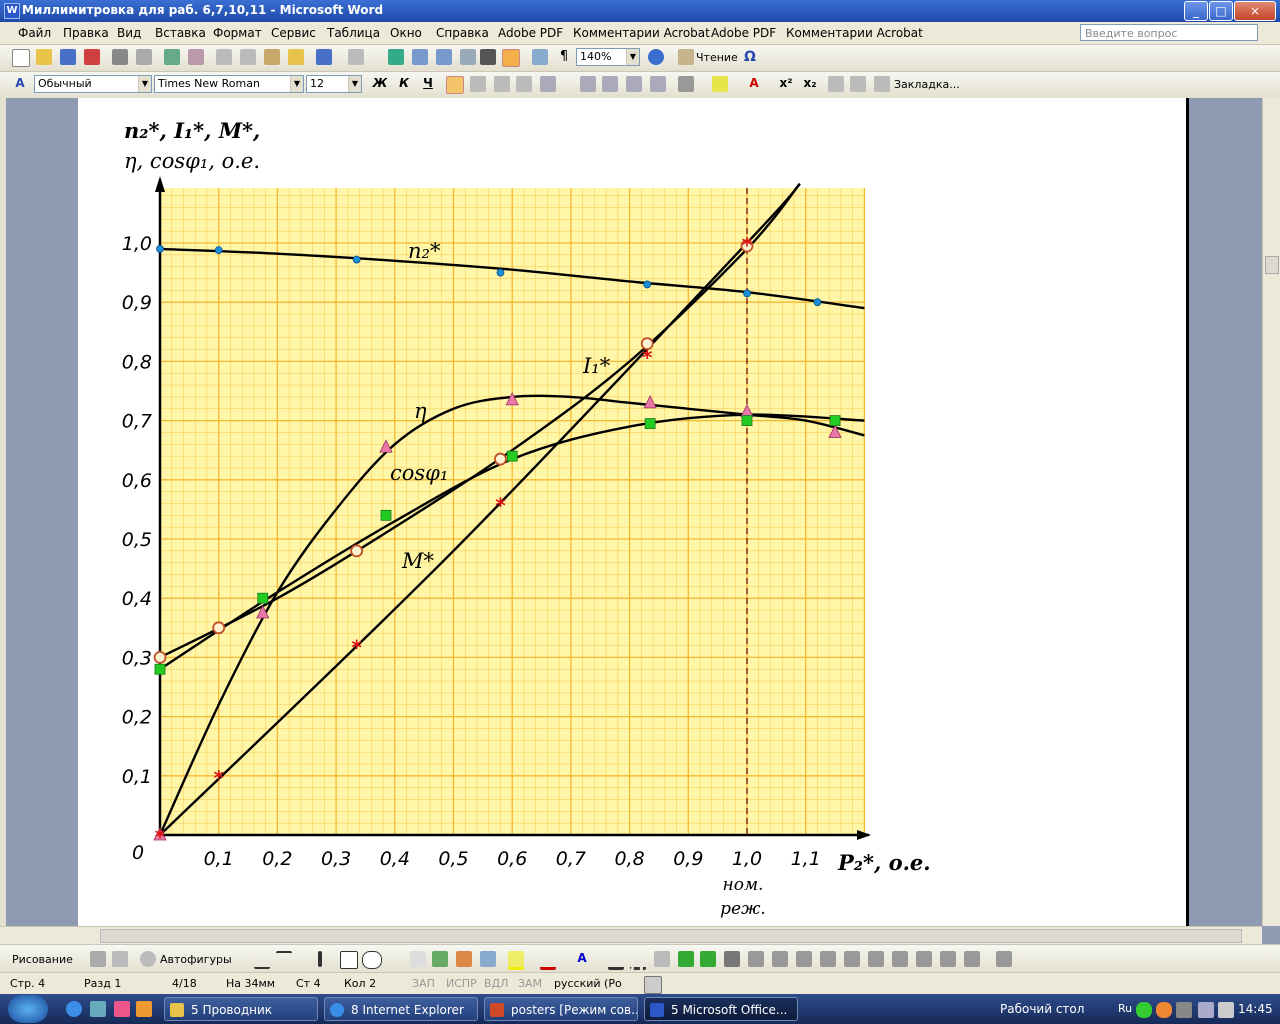 The height and width of the screenshot is (1024, 1280). Describe the element at coordinates (468, 57) in the screenshot. I see `insert-excel-icon` at that location.